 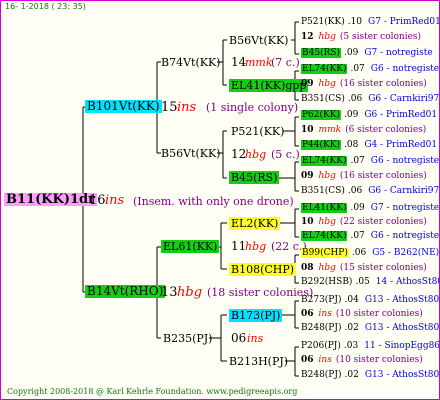 What do you see at coordinates (402, 346) in the screenshot?
I see `gen4-lineage: 11 - SinopEgg86R` at bounding box center [402, 346].